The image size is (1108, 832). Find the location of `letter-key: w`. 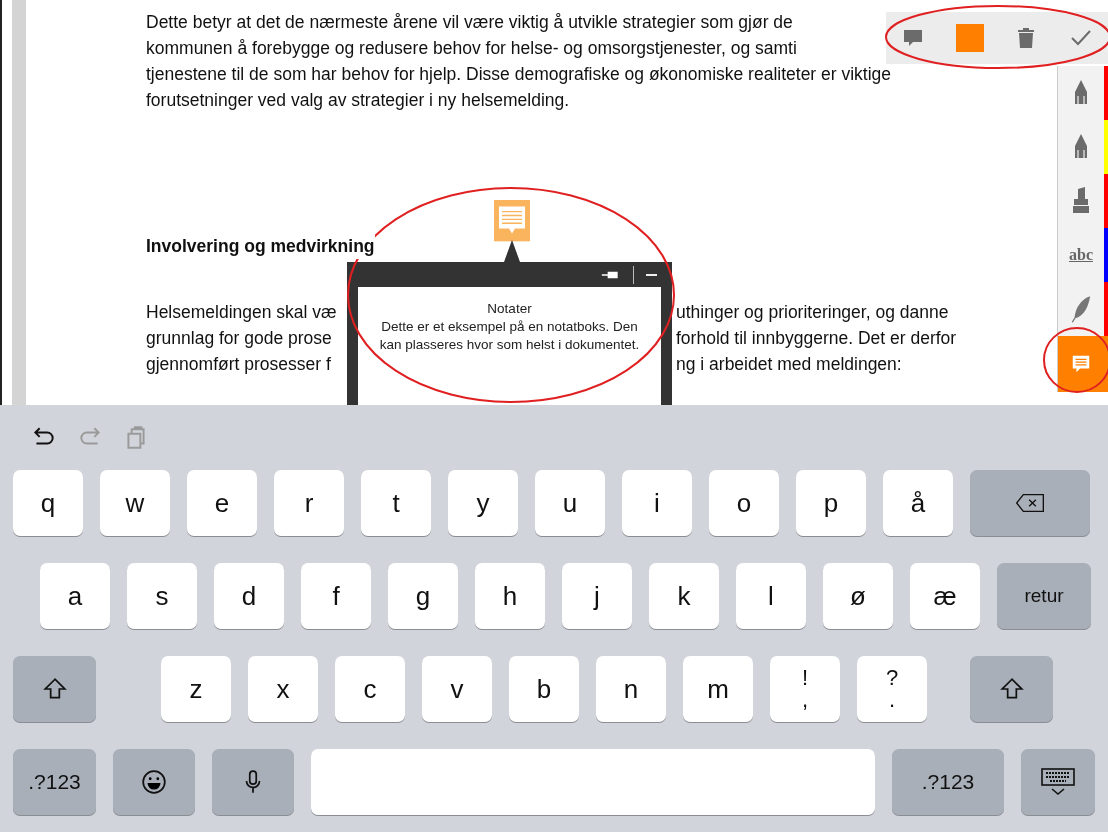

letter-key: w is located at coordinates (135, 503).